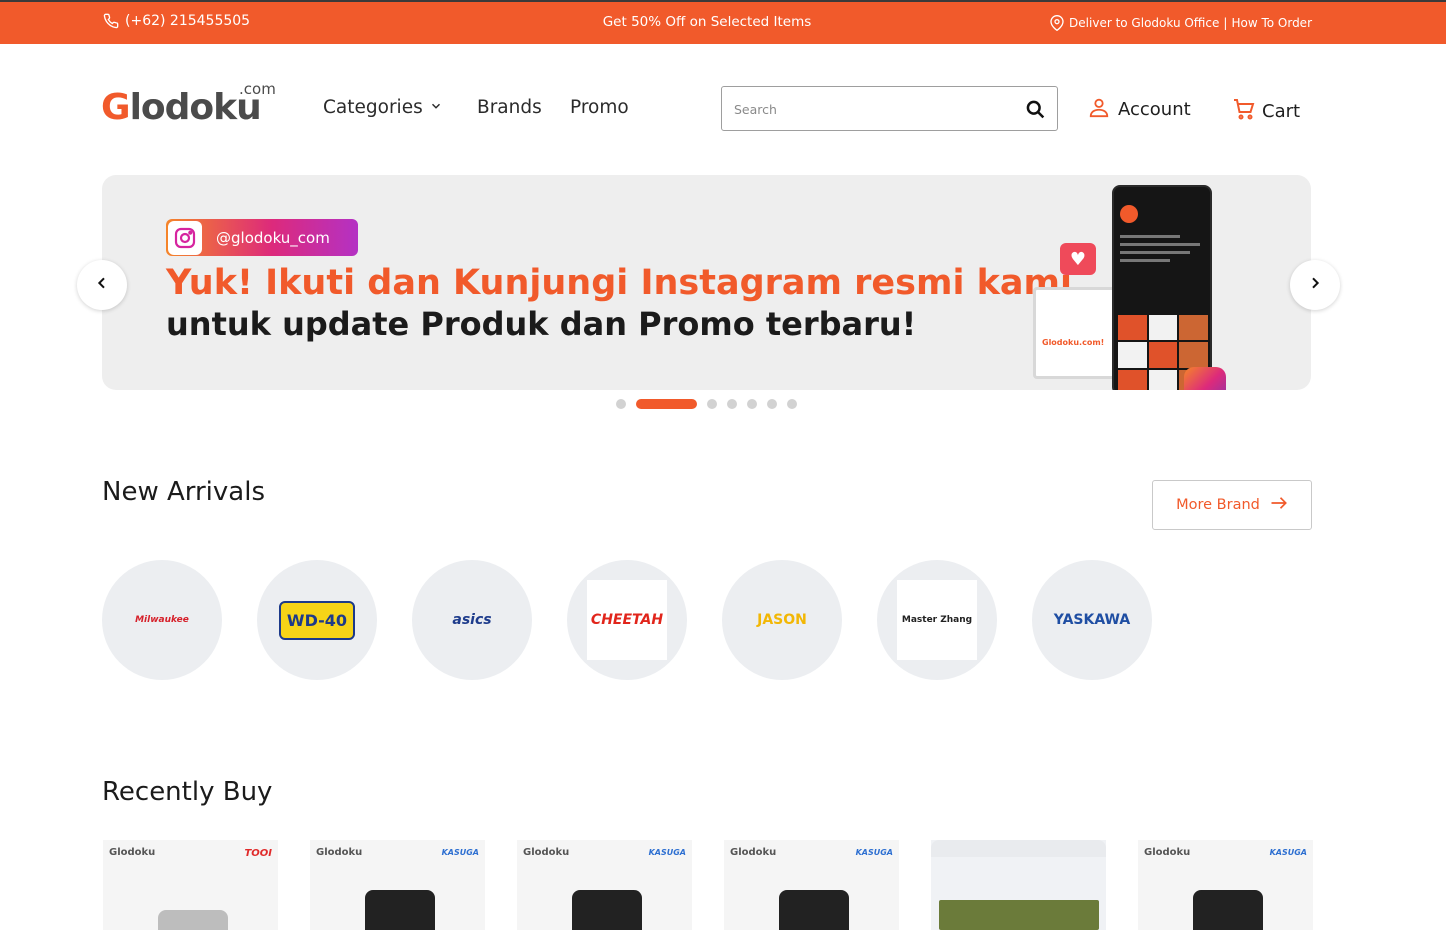 The height and width of the screenshot is (930, 1446). Describe the element at coordinates (599, 107) in the screenshot. I see `nav-promo: Promo` at that location.